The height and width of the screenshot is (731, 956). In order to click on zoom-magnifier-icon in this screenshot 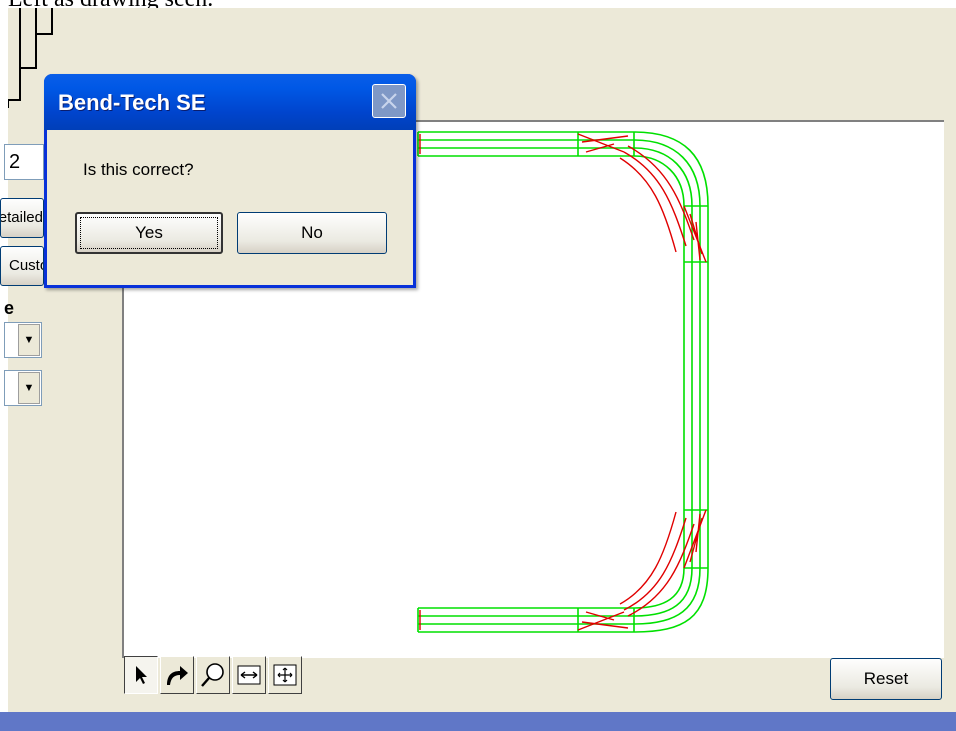, I will do `click(212, 675)`.